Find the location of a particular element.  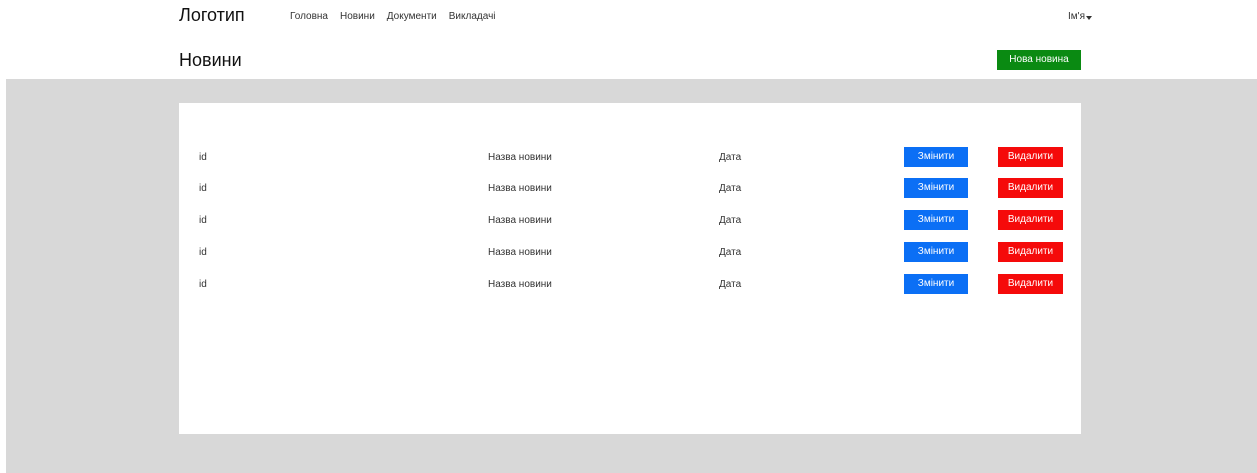

main-nav: Головна Новини Документи Викладачі is located at coordinates (393, 17).